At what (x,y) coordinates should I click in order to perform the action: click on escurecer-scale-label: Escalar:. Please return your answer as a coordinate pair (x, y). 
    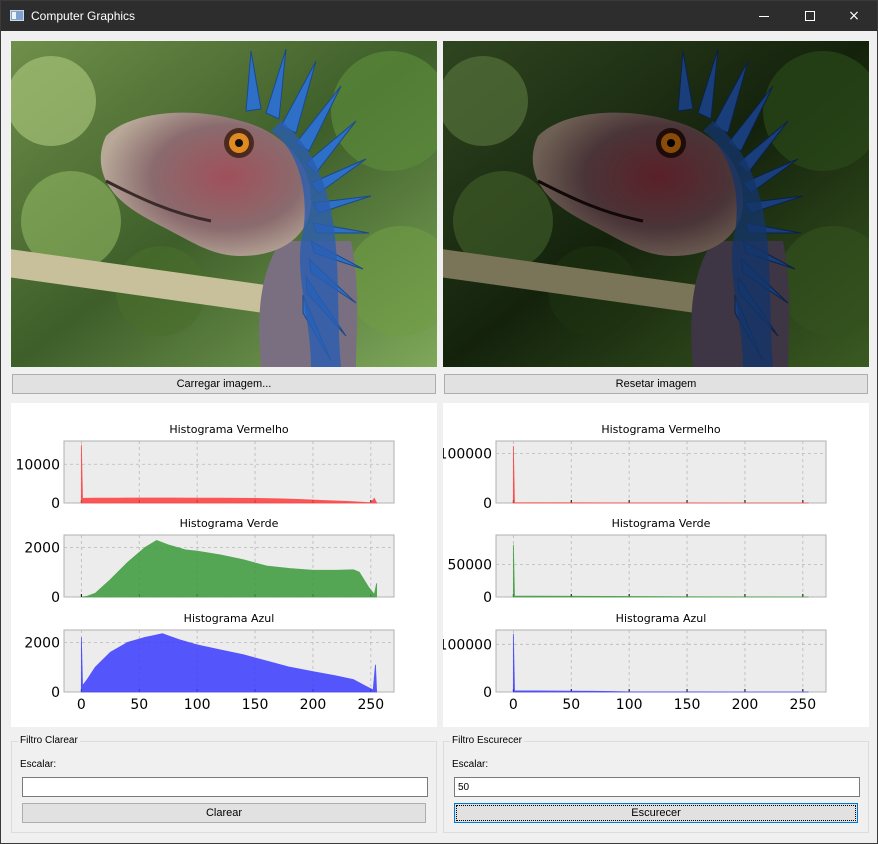
    Looking at the image, I should click on (470, 764).